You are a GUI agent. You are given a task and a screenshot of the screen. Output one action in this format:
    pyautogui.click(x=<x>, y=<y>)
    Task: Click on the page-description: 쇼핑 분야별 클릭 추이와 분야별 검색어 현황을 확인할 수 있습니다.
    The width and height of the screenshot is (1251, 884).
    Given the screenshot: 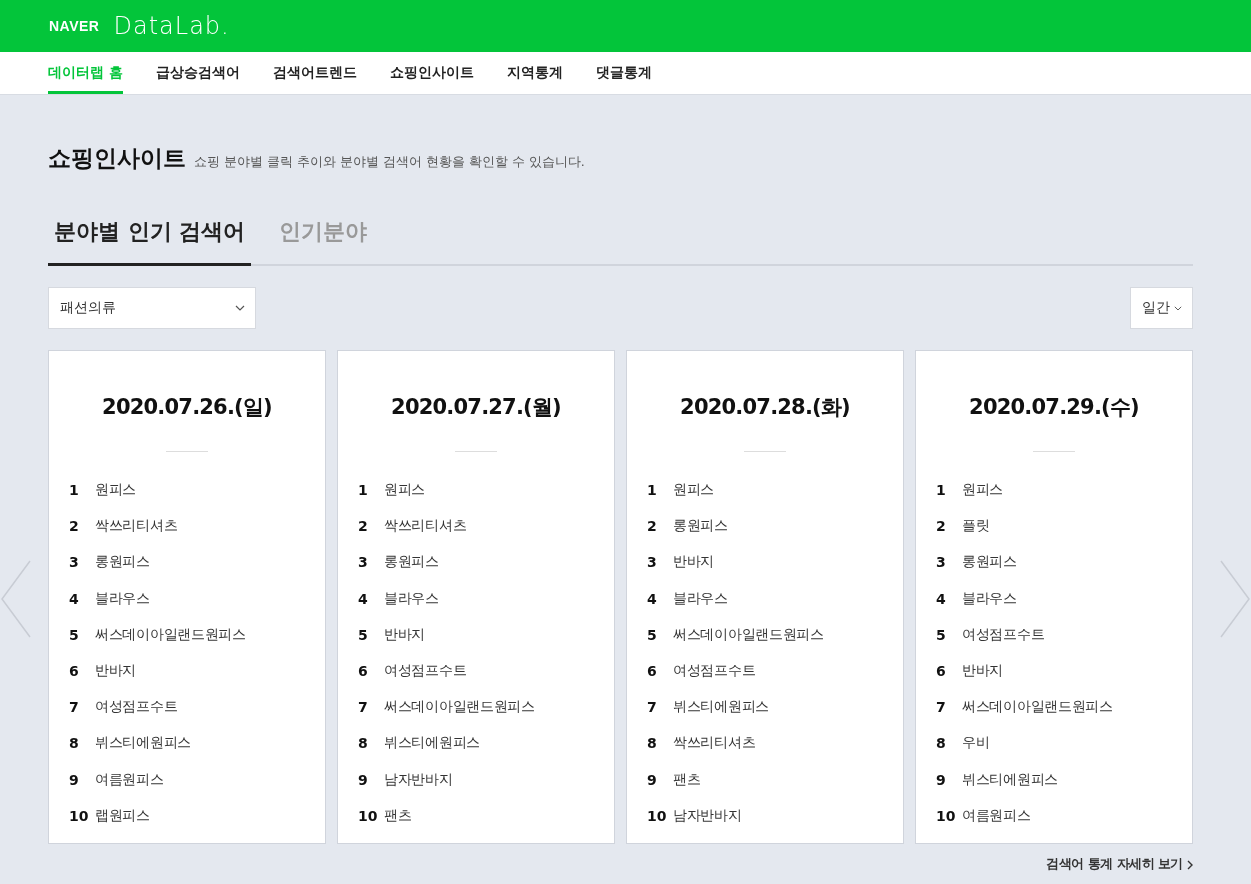 What is the action you would take?
    pyautogui.click(x=389, y=162)
    